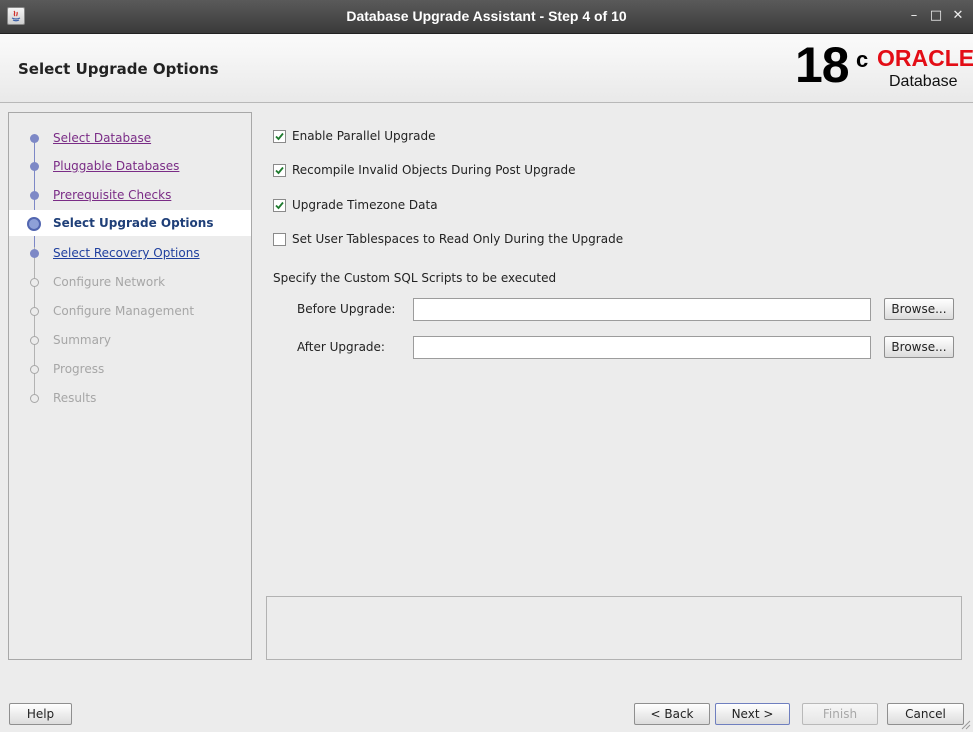 The width and height of the screenshot is (973, 732). I want to click on wizard-footer: Help < Back Next > Finish Cancel, so click(486, 698).